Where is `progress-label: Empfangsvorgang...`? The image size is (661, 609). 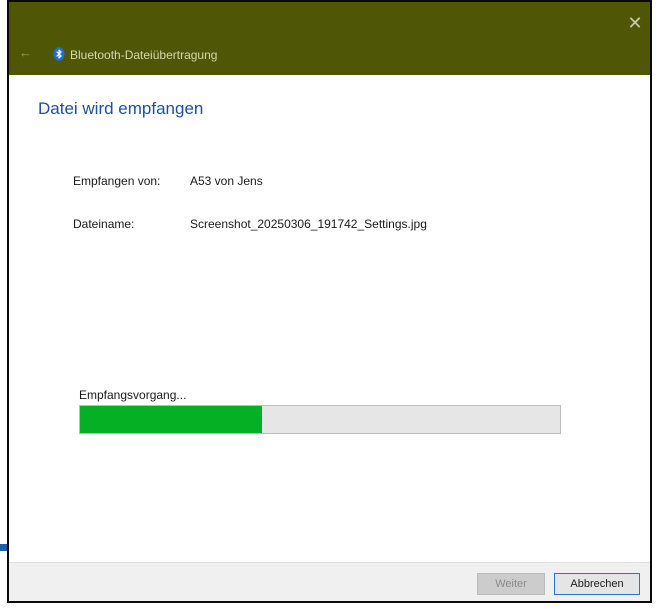 progress-label: Empfangsvorgang... is located at coordinates (133, 395).